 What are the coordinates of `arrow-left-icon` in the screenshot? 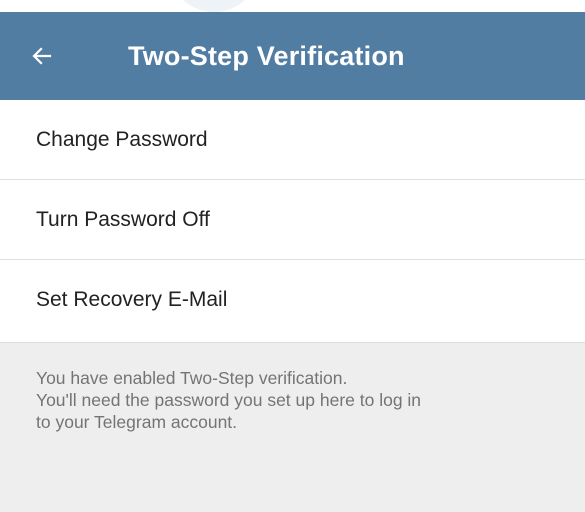 It's located at (42, 56).